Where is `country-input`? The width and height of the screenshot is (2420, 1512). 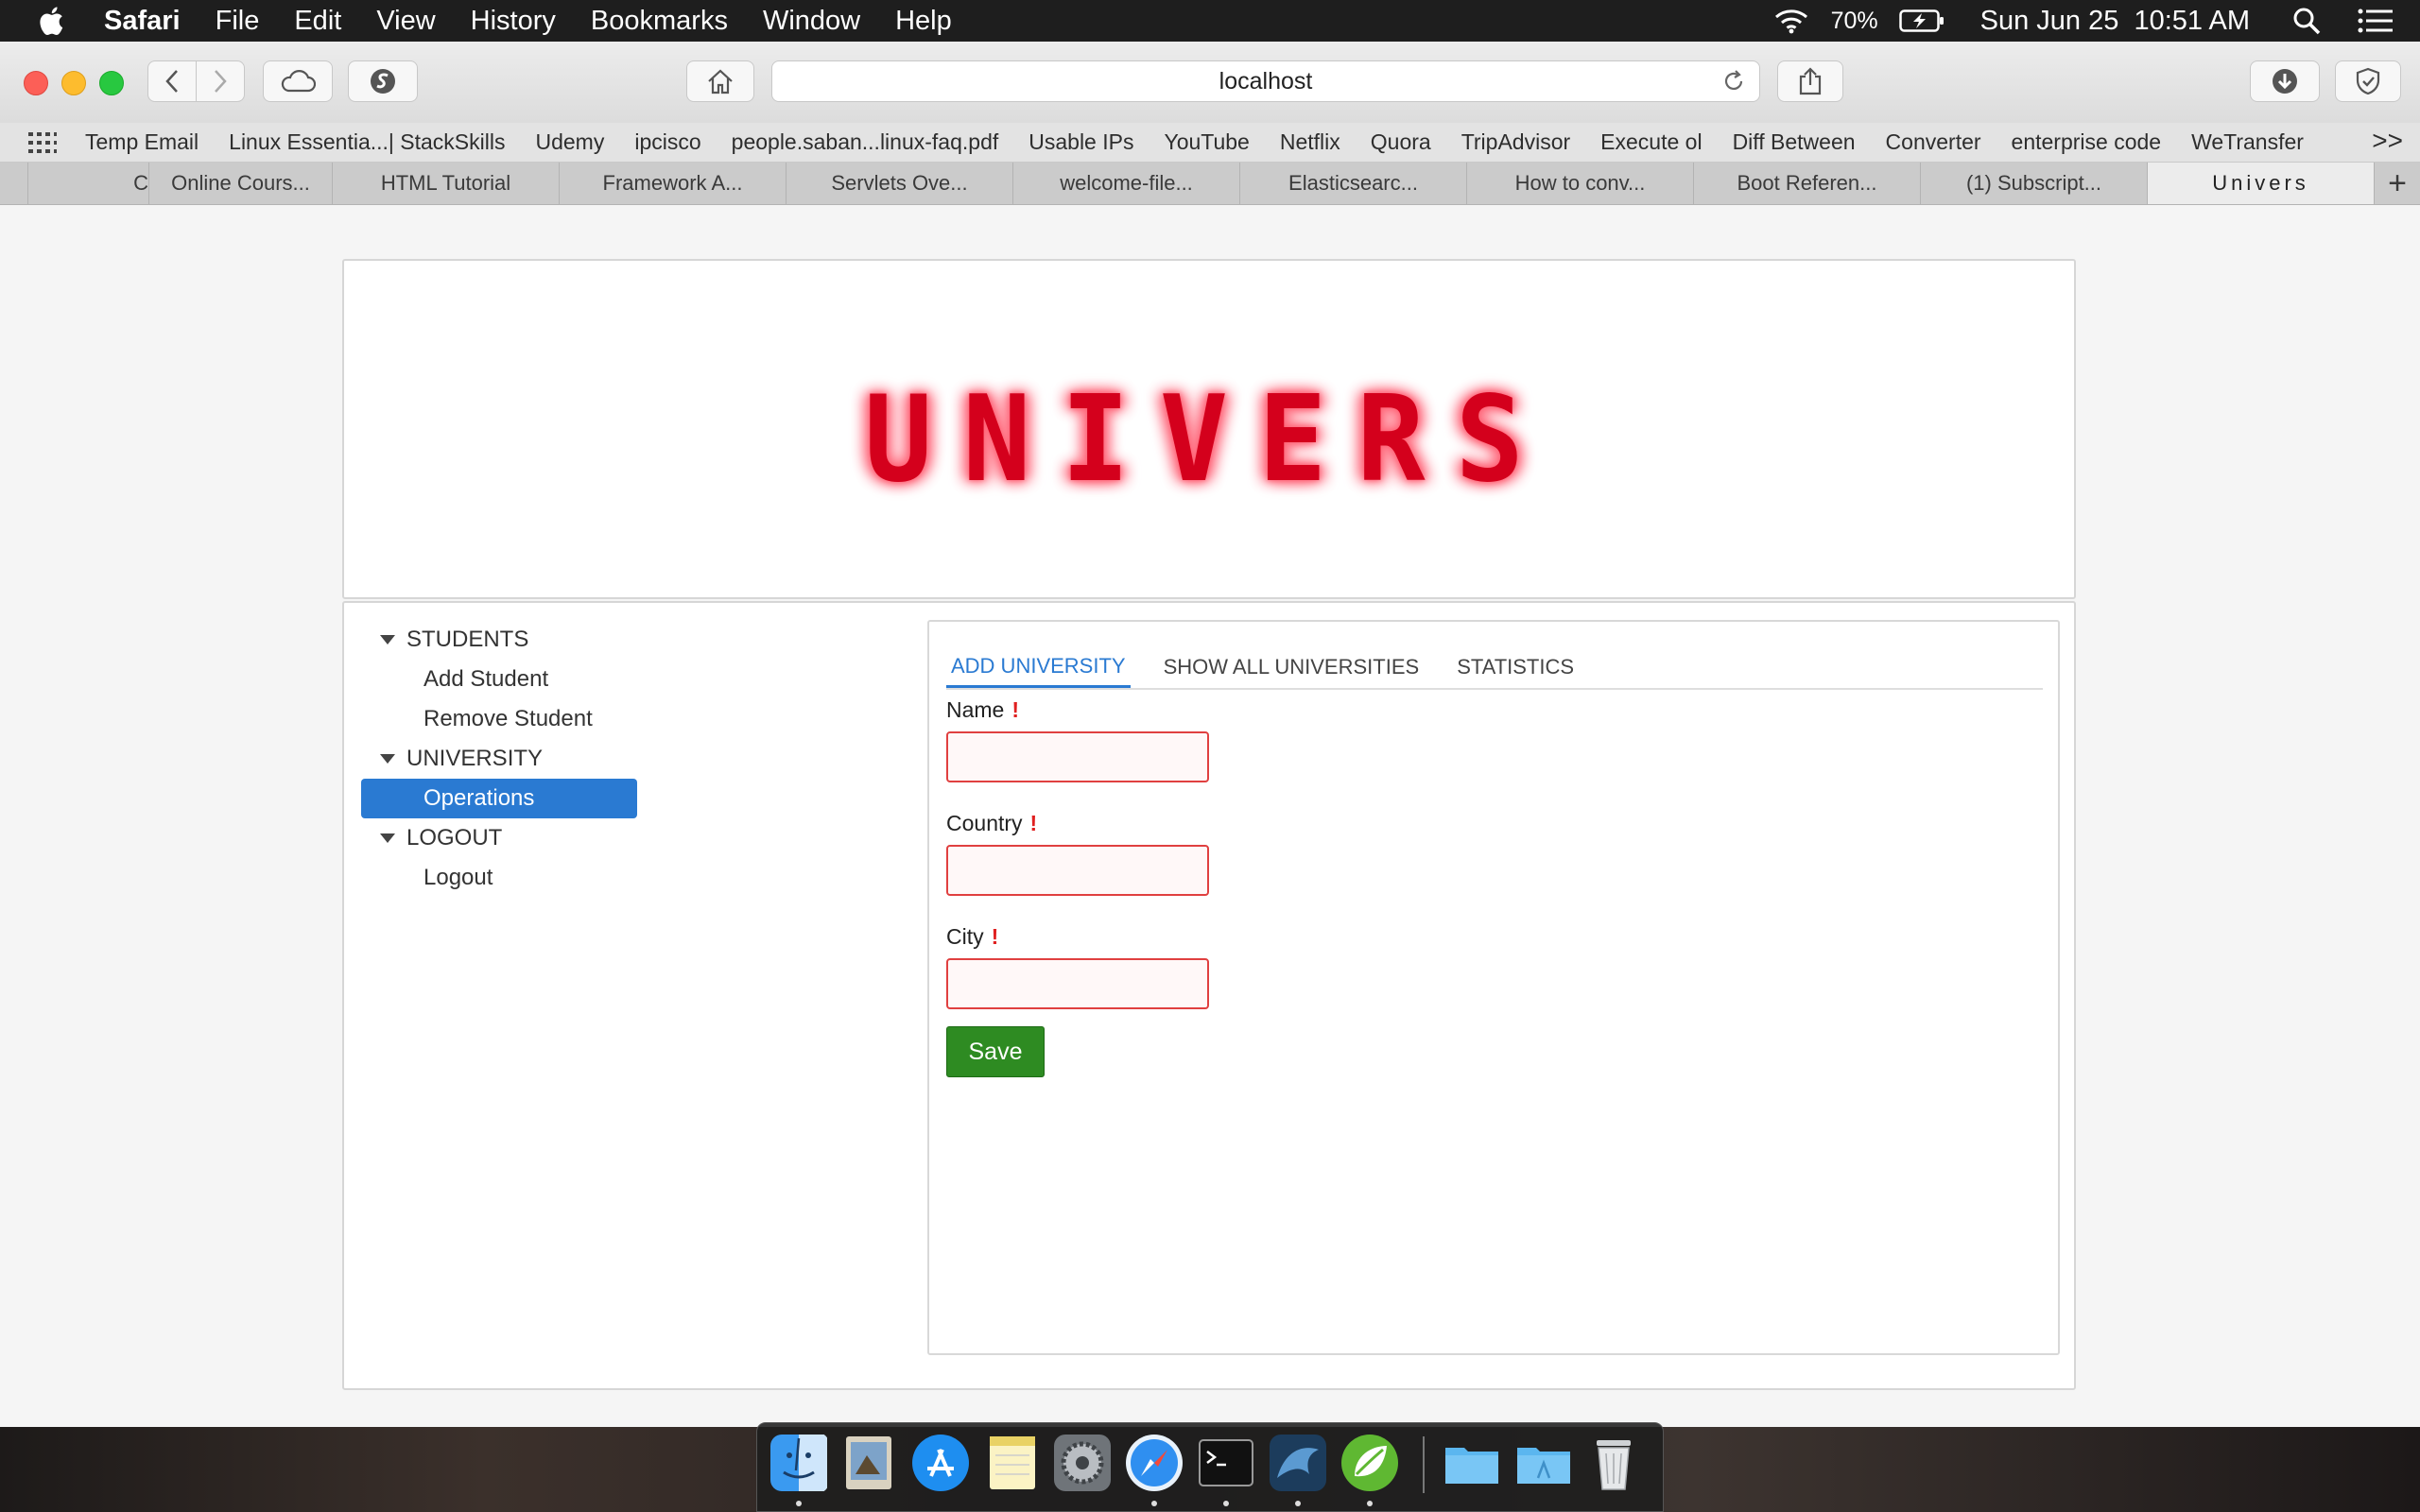 country-input is located at coordinates (1077, 870).